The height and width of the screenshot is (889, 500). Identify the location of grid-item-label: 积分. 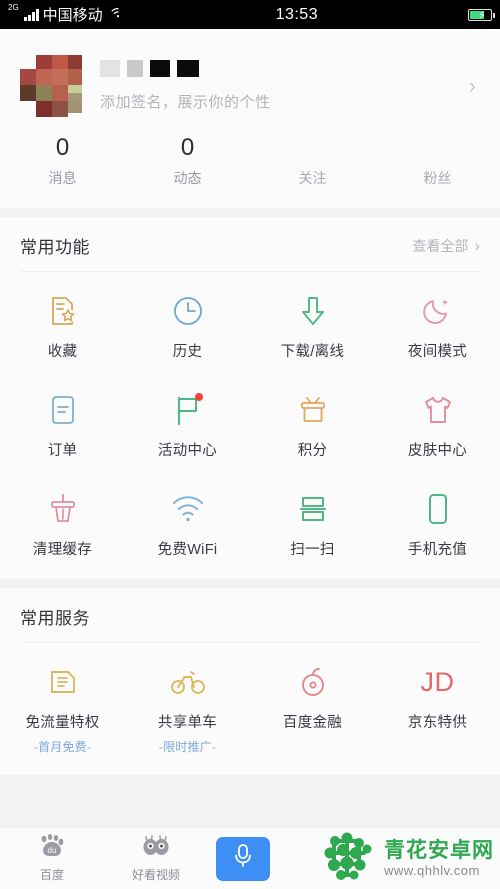
(312, 451).